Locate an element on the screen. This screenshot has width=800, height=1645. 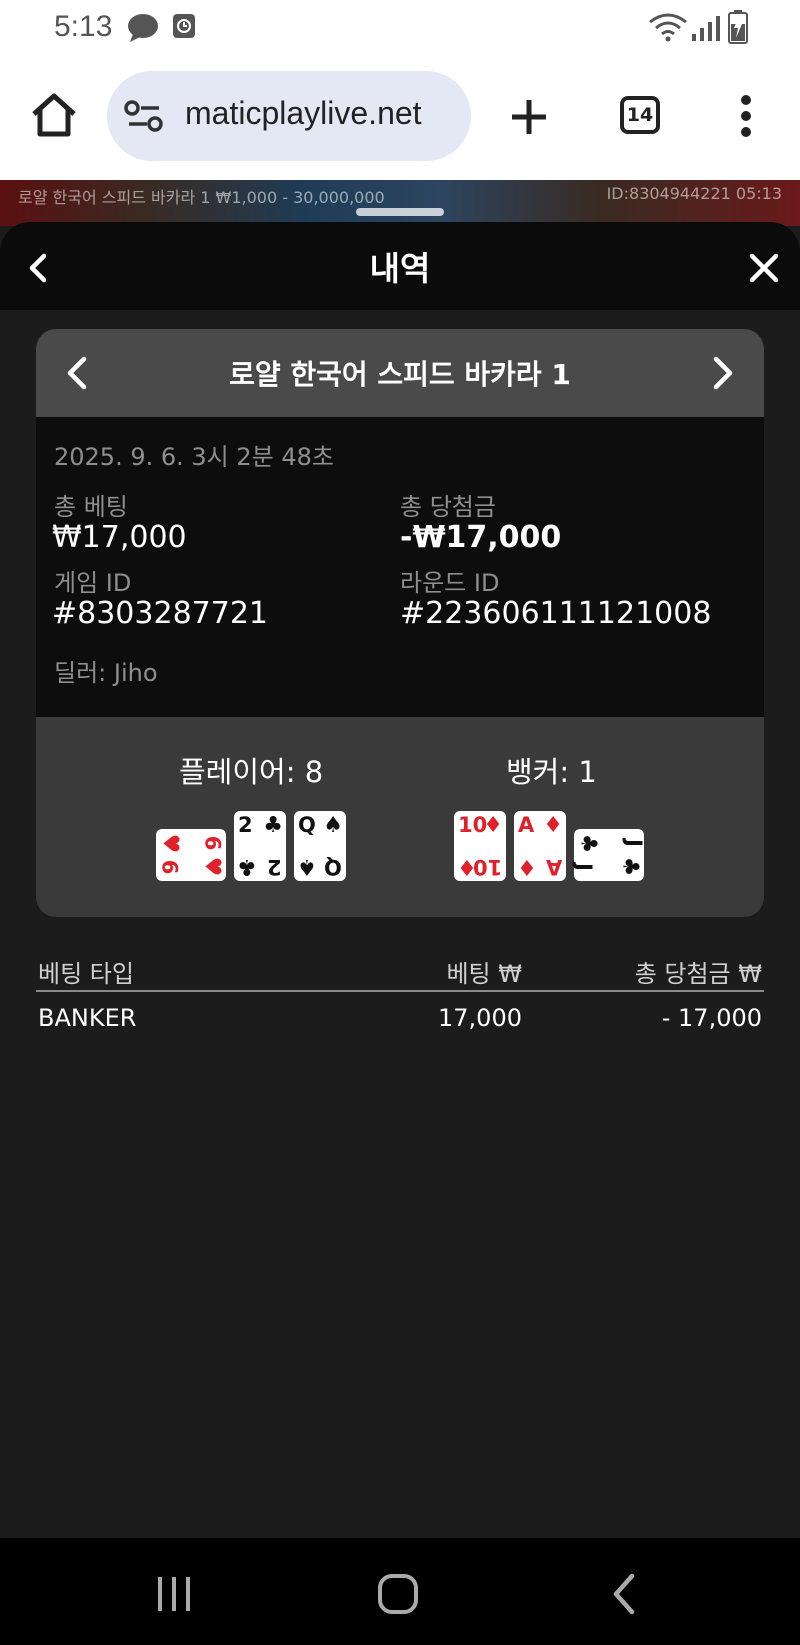
game-id-value: #8303287721 is located at coordinates (160, 613).